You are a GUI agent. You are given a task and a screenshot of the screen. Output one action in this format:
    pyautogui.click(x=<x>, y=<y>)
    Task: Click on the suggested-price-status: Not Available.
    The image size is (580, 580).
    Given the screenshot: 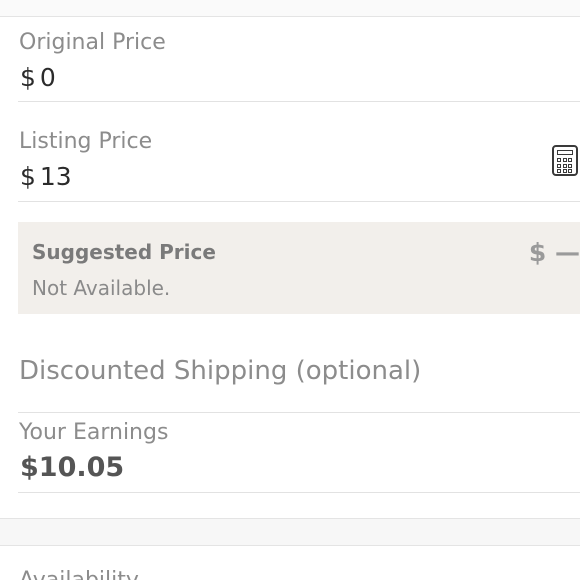 What is the action you would take?
    pyautogui.click(x=101, y=288)
    